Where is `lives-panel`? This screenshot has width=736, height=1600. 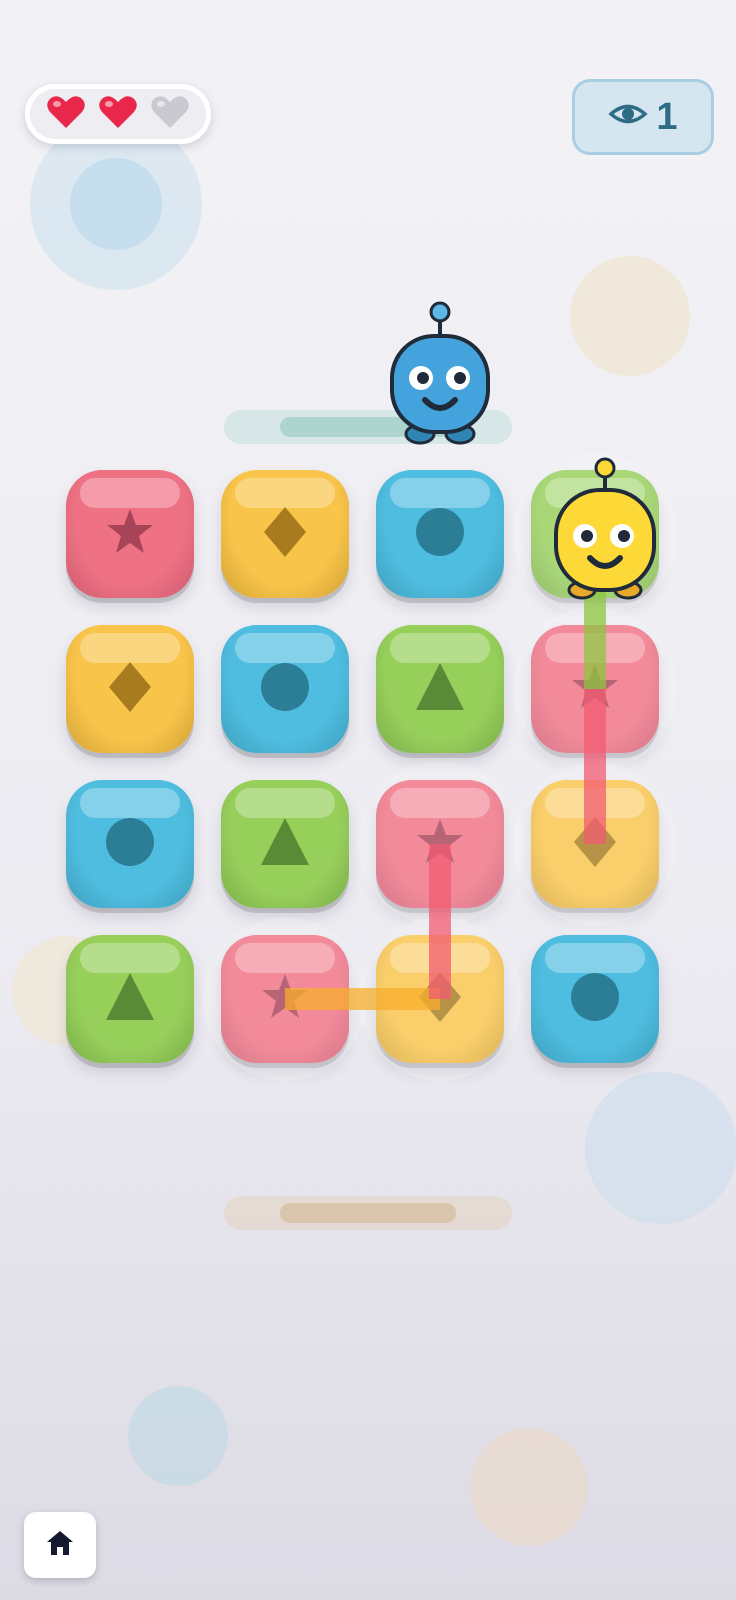
lives-panel is located at coordinates (118, 114).